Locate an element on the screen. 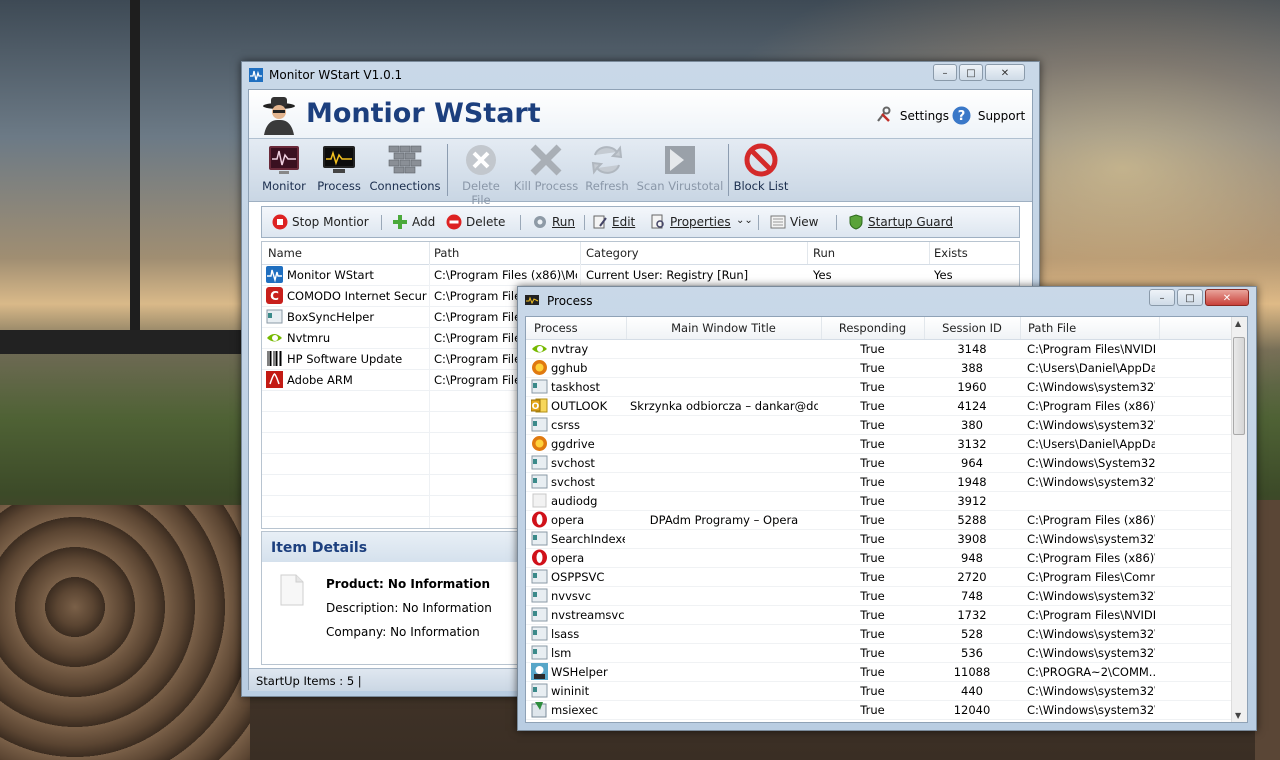 Image resolution: width=1280 pixels, height=760 pixels. scroll-down-arrow-icon: ▼ is located at coordinates (1238, 715).